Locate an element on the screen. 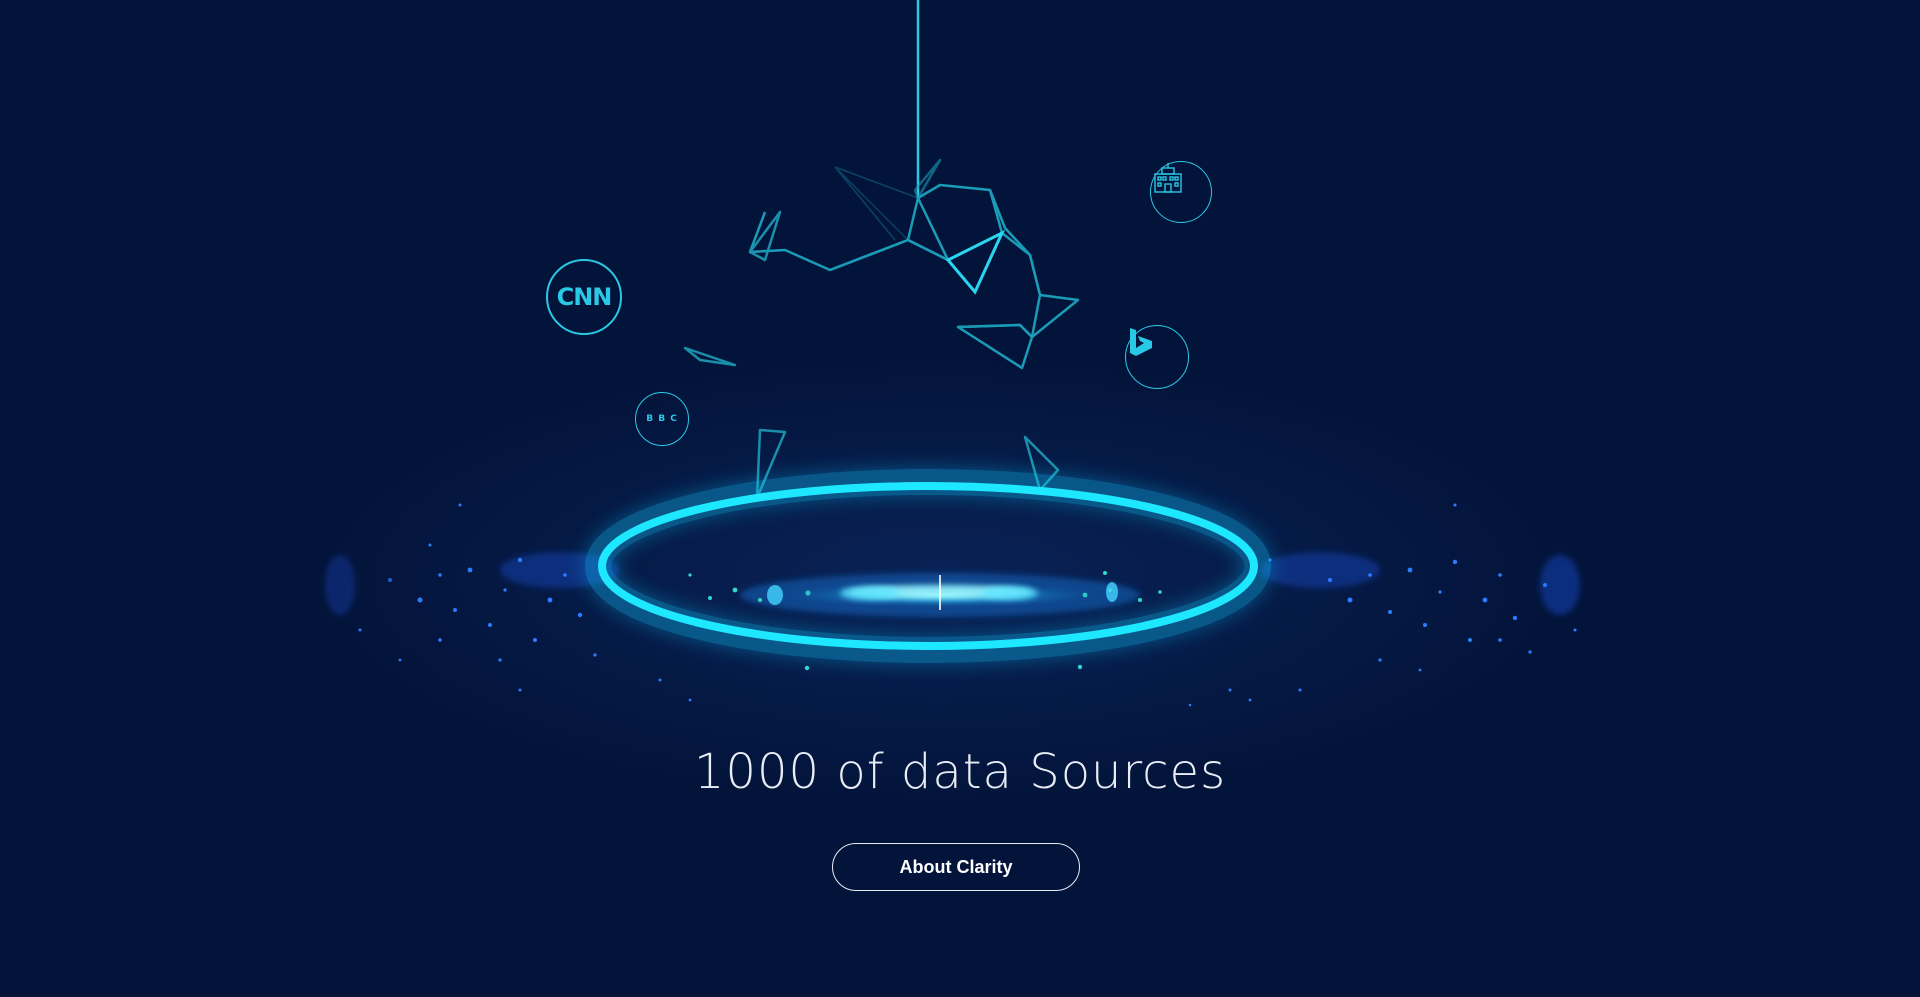  cnn-label: CNN is located at coordinates (584, 297).